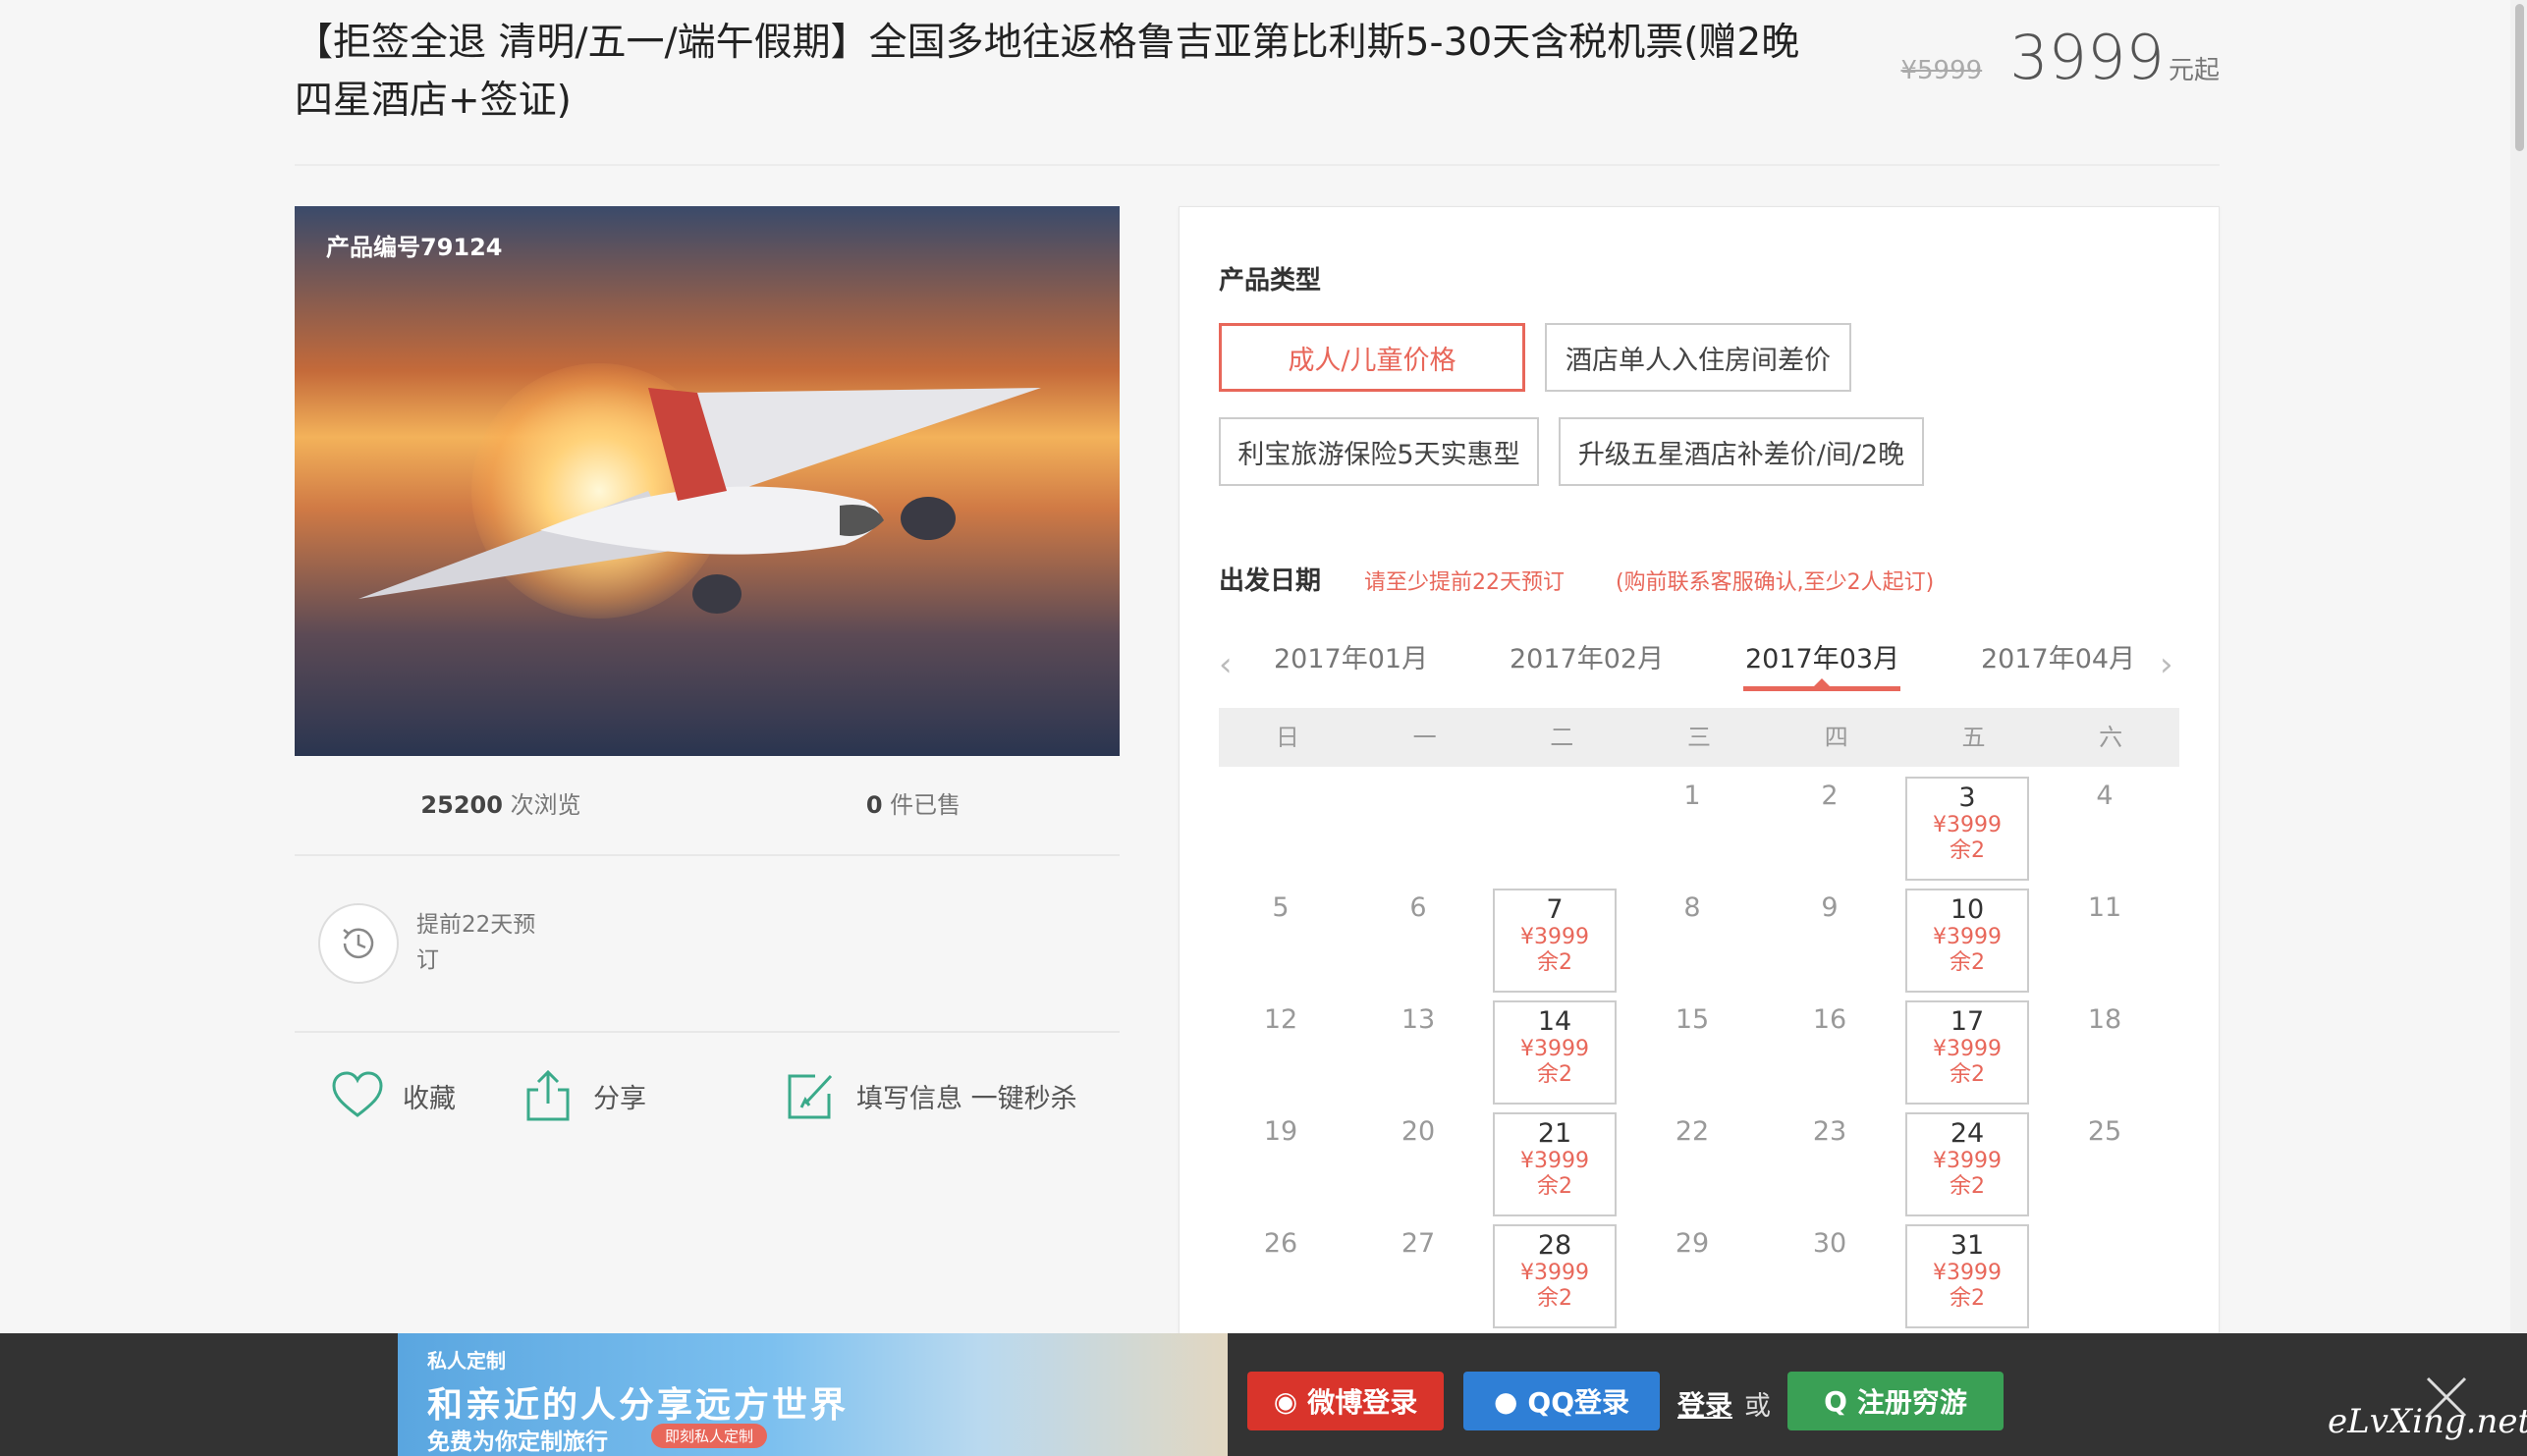 This screenshot has height=1456, width=2527. What do you see at coordinates (1967, 1052) in the screenshot?
I see `calendar-day-available: 17 ¥3999 余2` at bounding box center [1967, 1052].